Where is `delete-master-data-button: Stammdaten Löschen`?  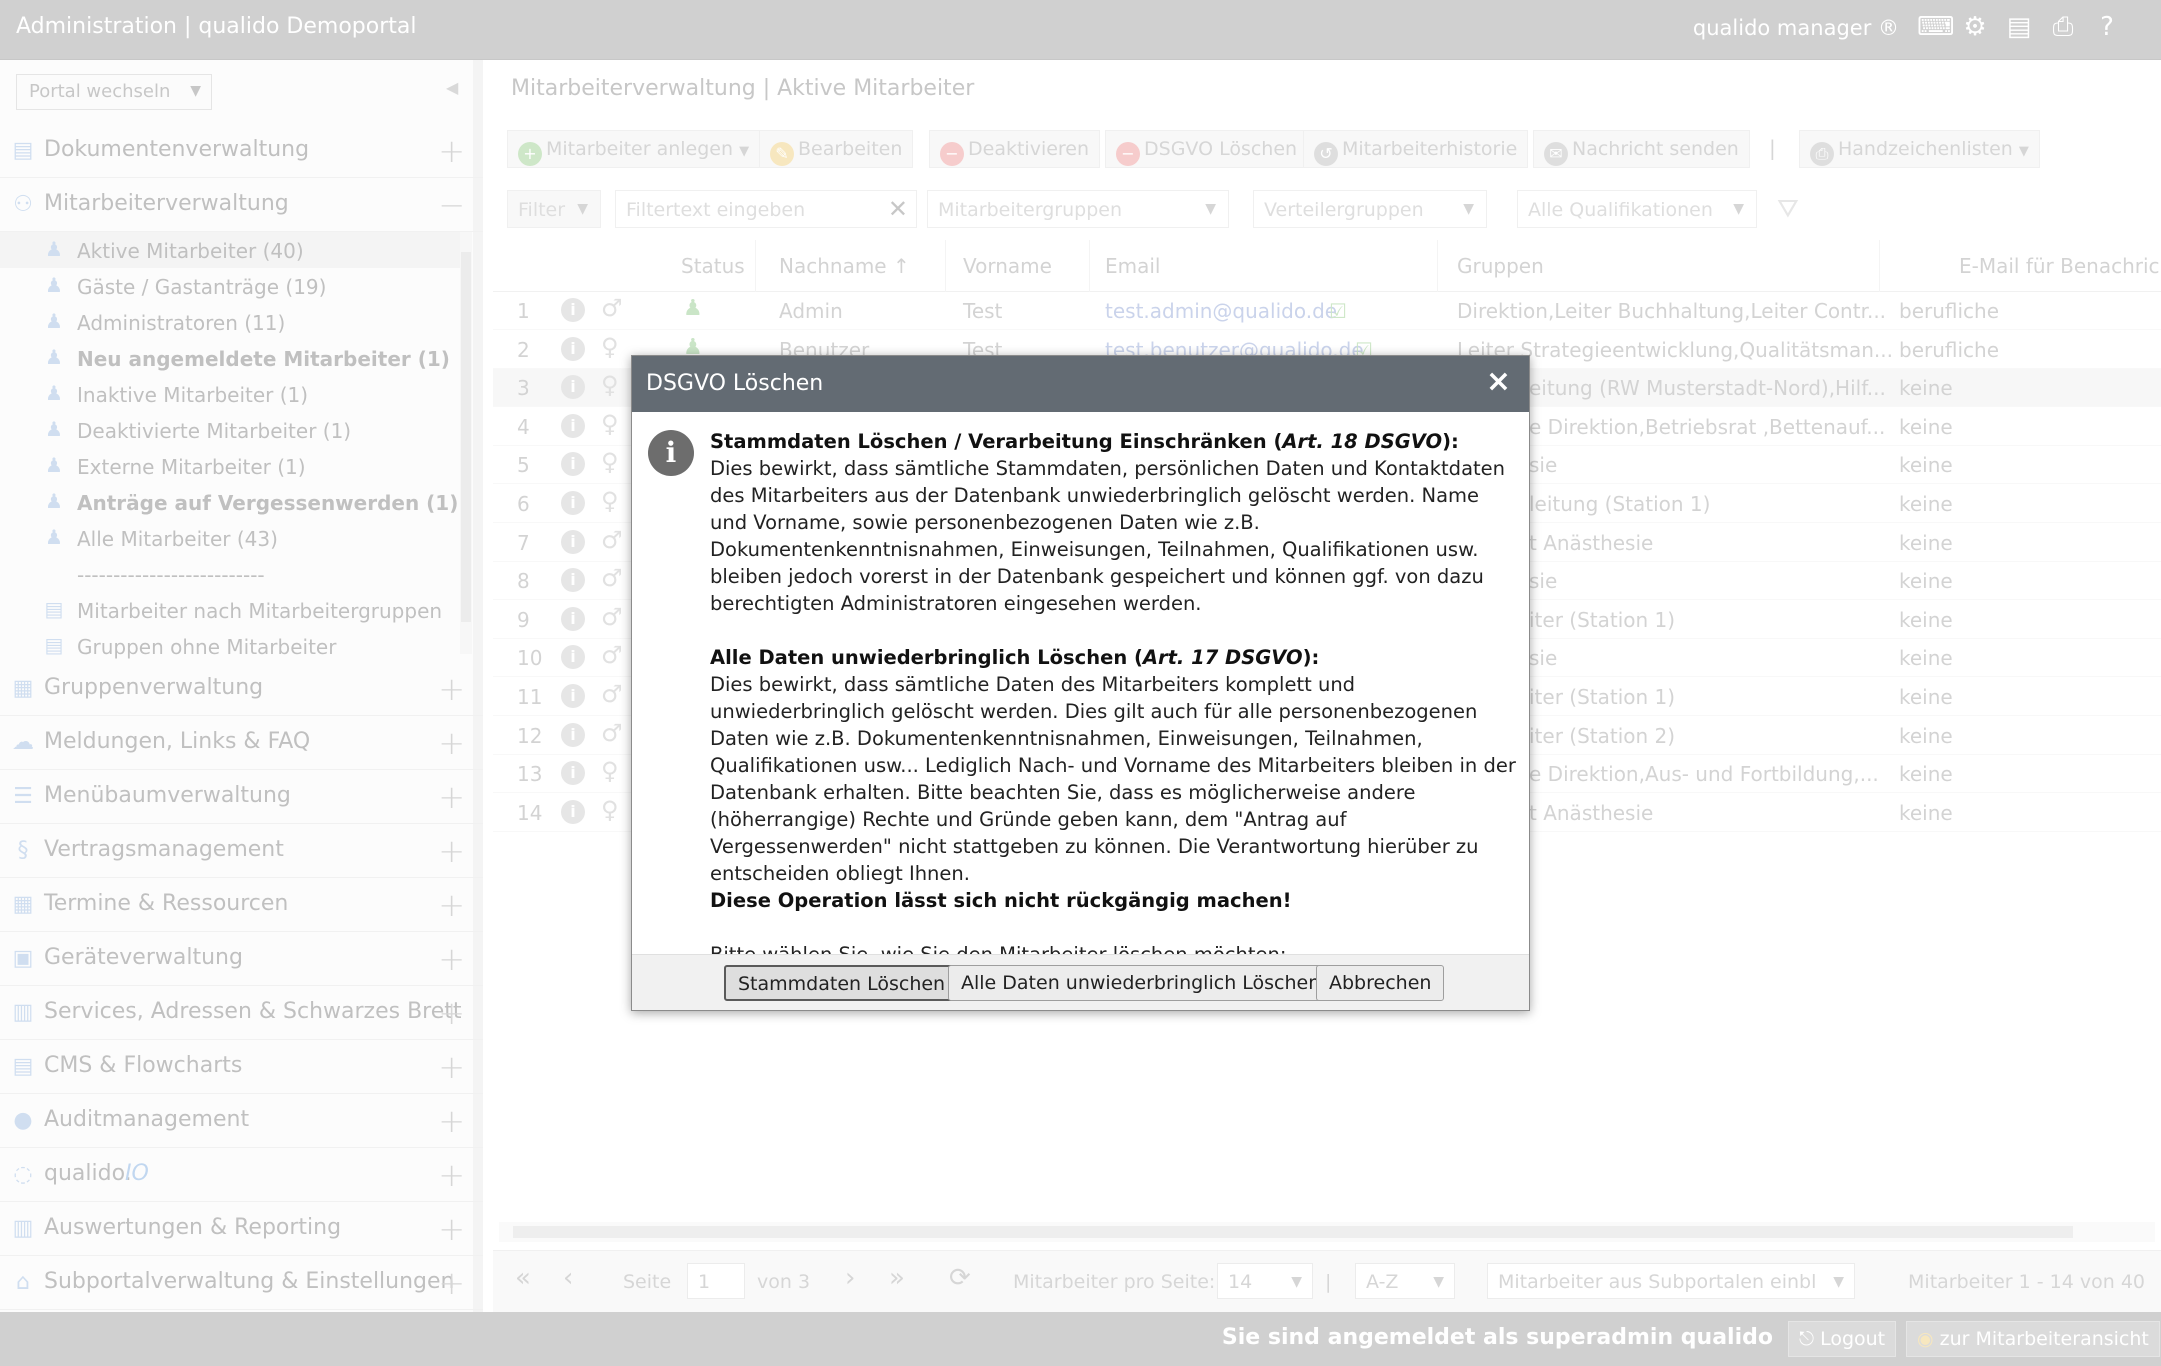
delete-master-data-button: Stammdaten Löschen is located at coordinates (842, 983).